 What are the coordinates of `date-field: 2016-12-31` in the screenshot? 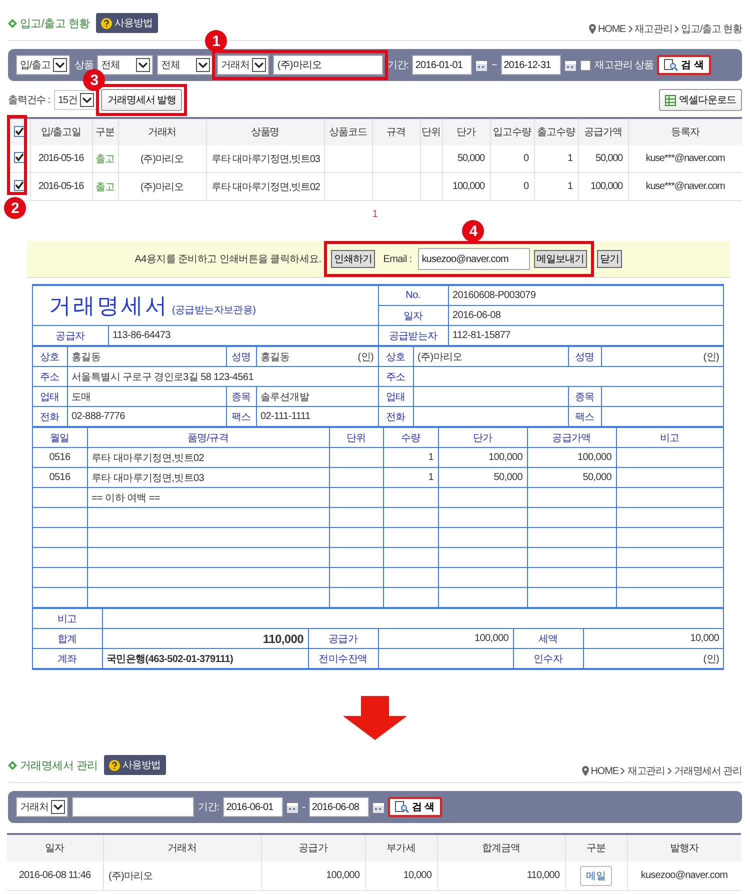 It's located at (530, 65).